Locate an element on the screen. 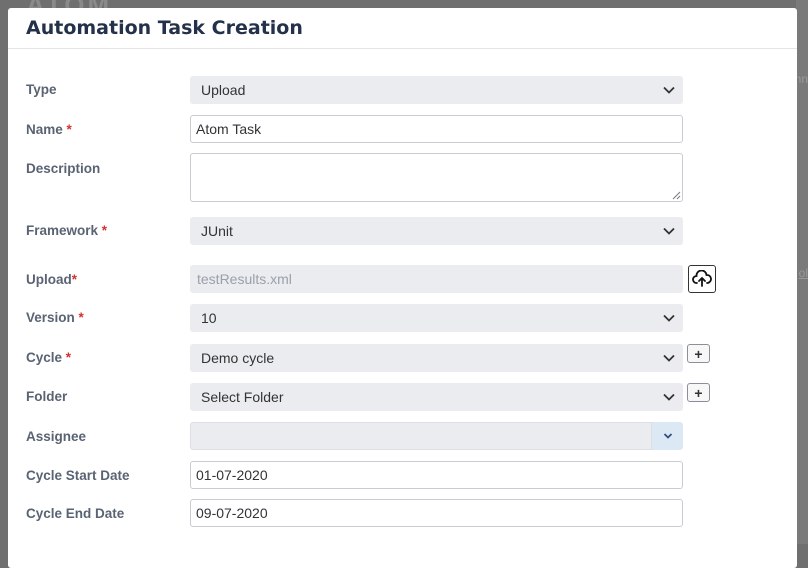 The image size is (808, 568). description-label: Description is located at coordinates (63, 168).